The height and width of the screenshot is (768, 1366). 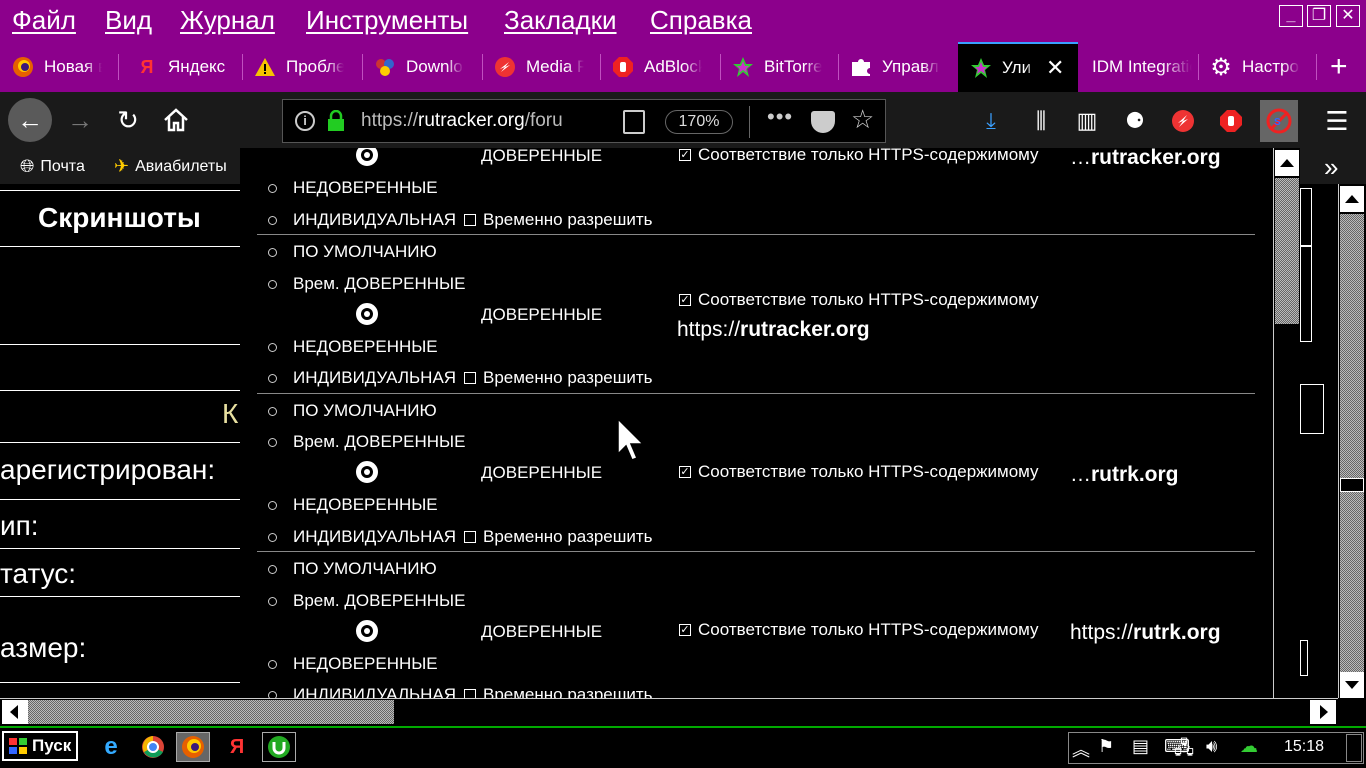 I want to click on flag-icon: ⚑, so click(x=1106, y=746).